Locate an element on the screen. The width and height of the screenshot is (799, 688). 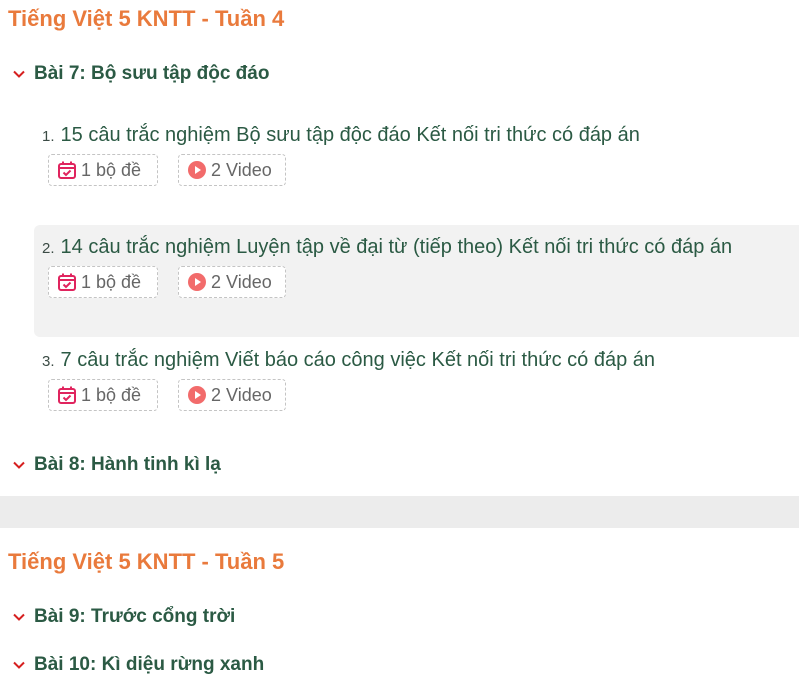
item-number: 1. is located at coordinates (48, 136).